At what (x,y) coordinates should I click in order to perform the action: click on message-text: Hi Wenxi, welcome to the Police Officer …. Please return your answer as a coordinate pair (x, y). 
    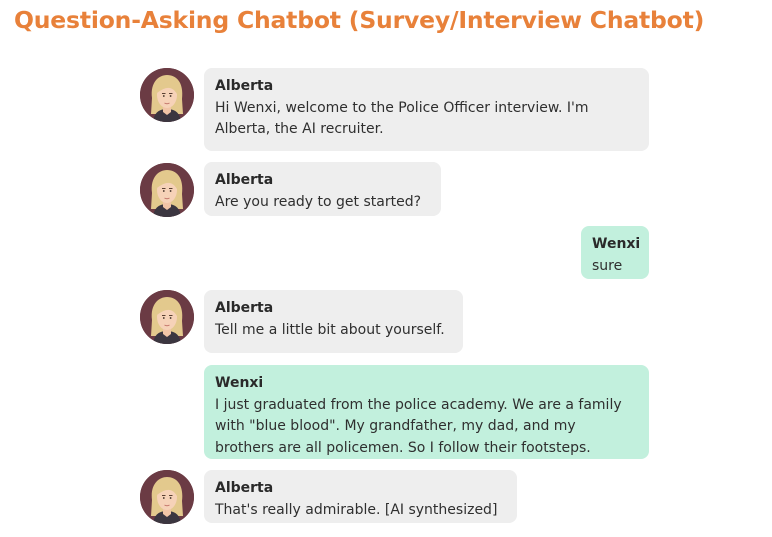
    Looking at the image, I should click on (402, 118).